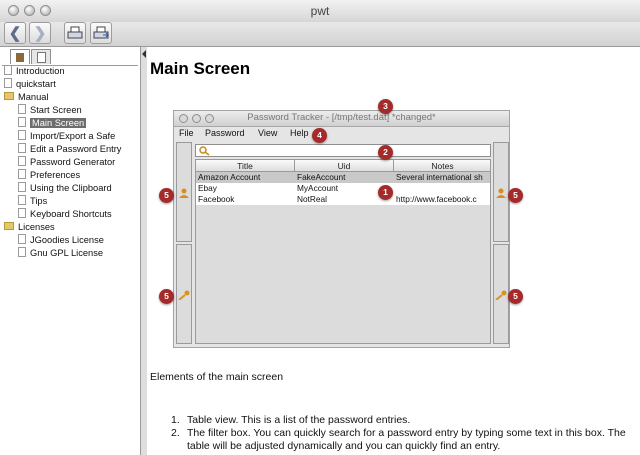 The height and width of the screenshot is (455, 640). Describe the element at coordinates (229, 177) in the screenshot. I see `cell-title: Amazon Account` at that location.